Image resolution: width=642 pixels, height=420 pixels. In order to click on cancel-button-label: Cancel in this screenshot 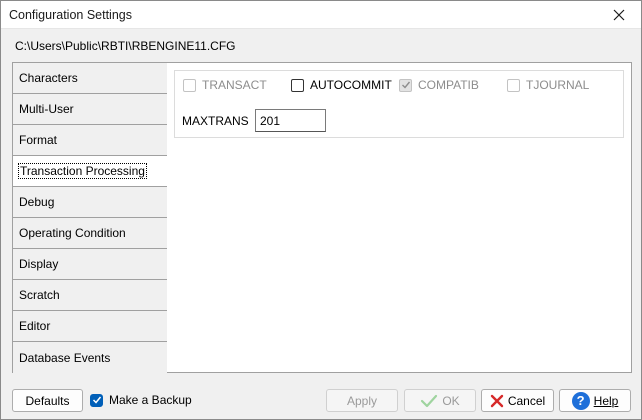, I will do `click(526, 400)`.